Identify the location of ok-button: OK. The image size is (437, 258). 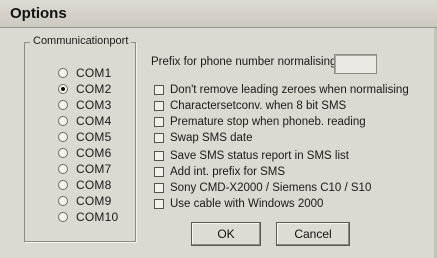
(226, 234).